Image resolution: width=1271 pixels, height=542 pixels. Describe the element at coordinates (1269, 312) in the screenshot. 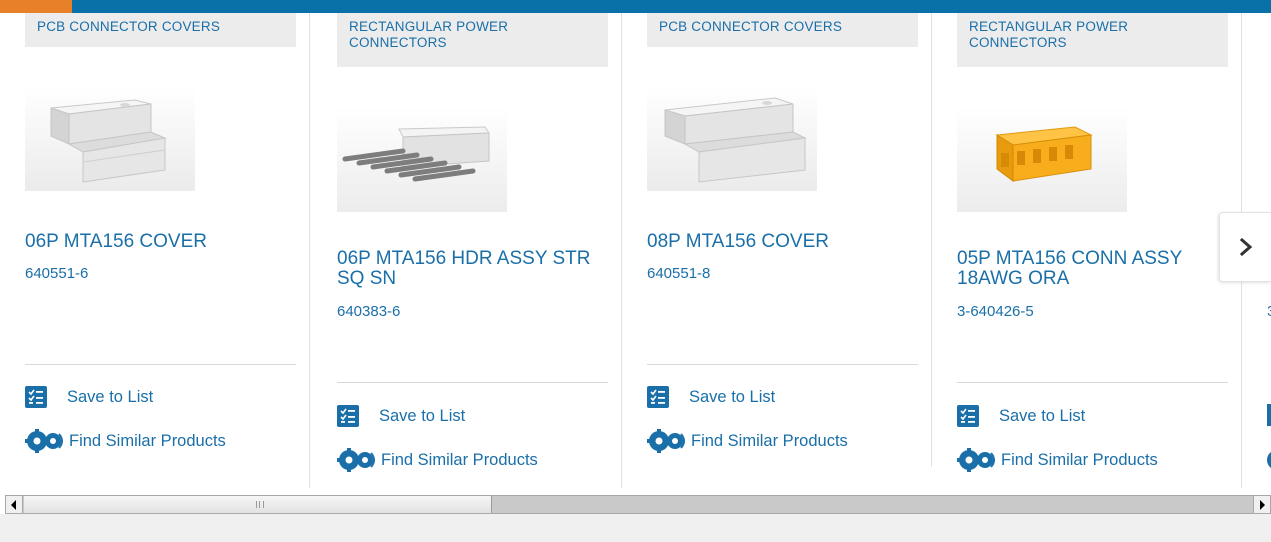

I see `part-number-link: 3` at that location.